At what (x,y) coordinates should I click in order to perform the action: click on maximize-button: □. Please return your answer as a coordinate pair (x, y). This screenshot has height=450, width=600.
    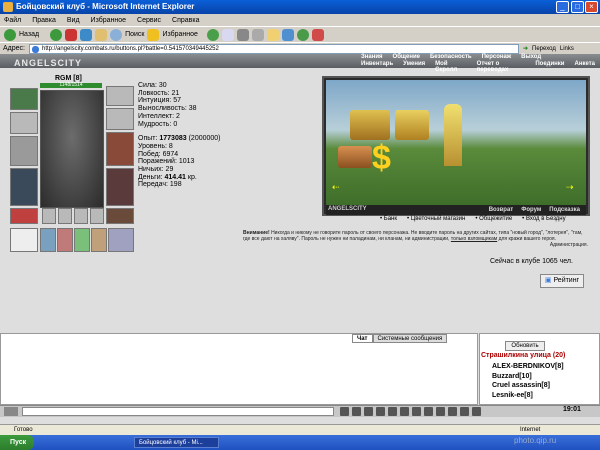
    Looking at the image, I should click on (577, 7).